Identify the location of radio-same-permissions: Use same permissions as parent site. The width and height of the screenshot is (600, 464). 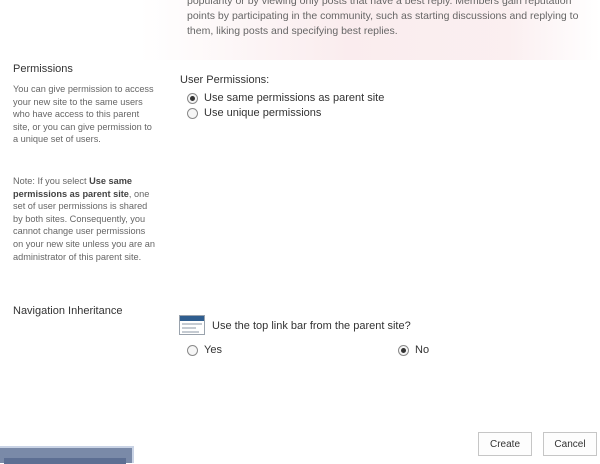
(285, 98).